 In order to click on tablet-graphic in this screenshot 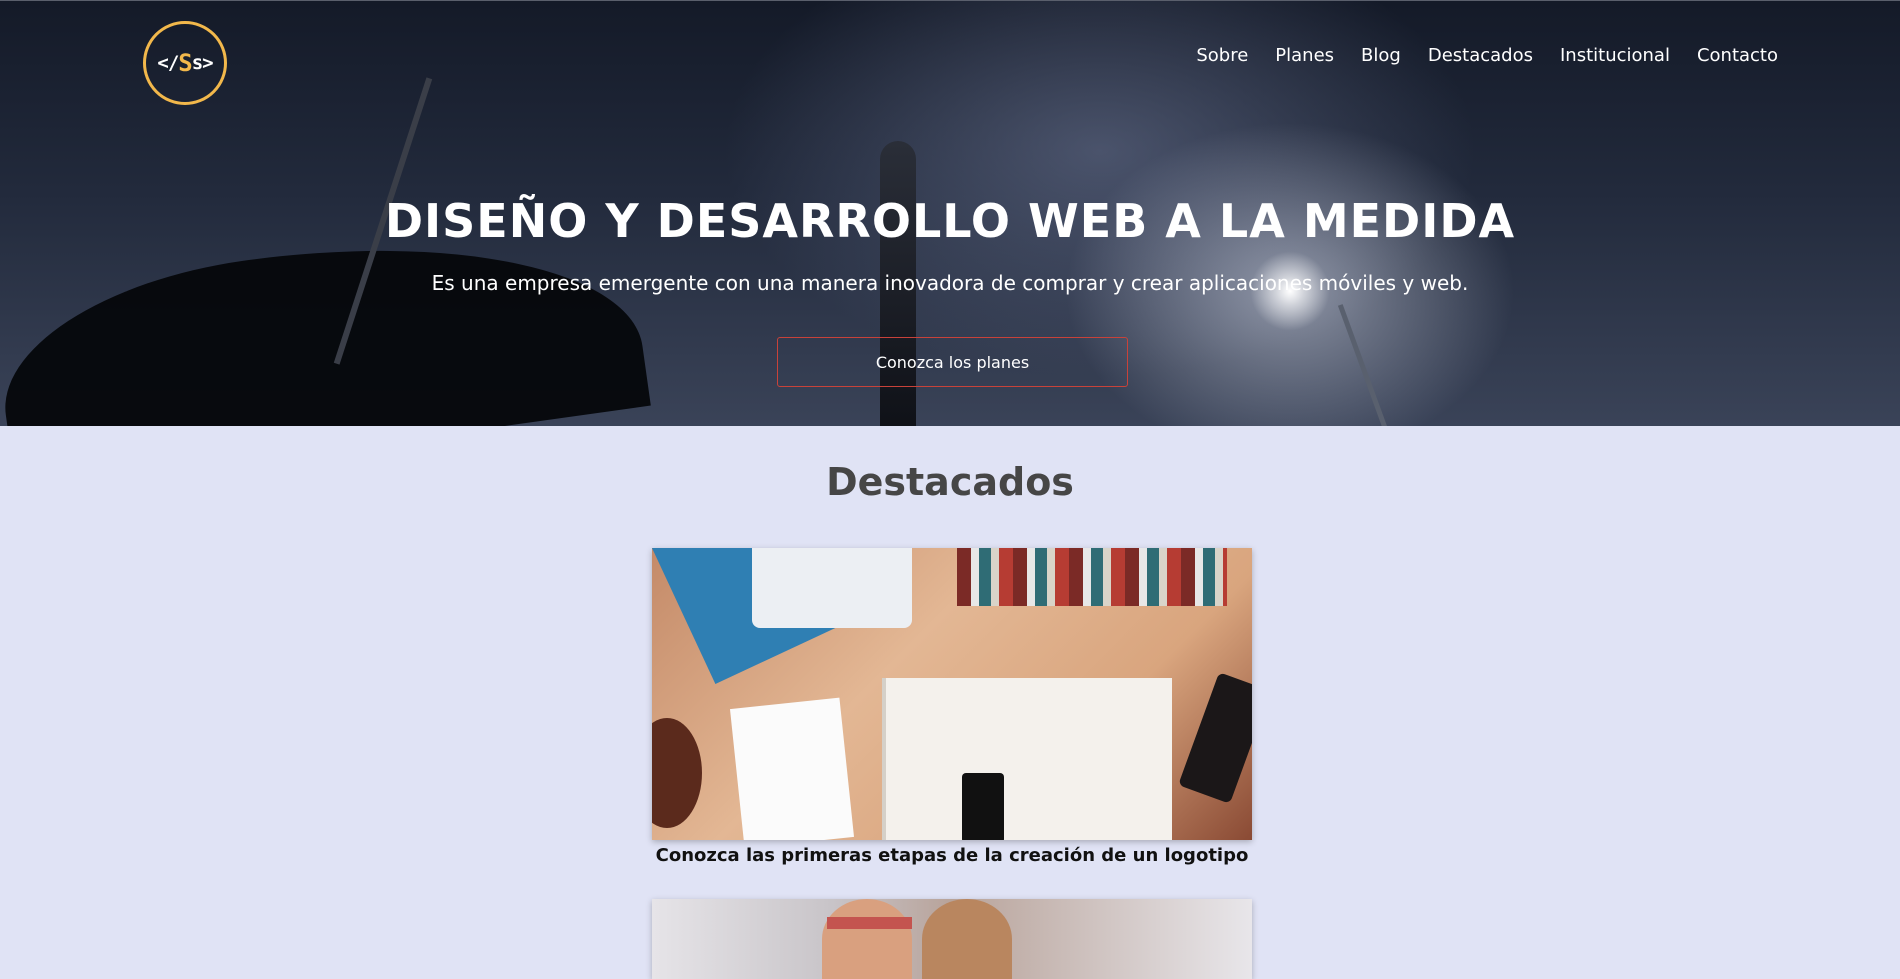, I will do `click(1215, 738)`.